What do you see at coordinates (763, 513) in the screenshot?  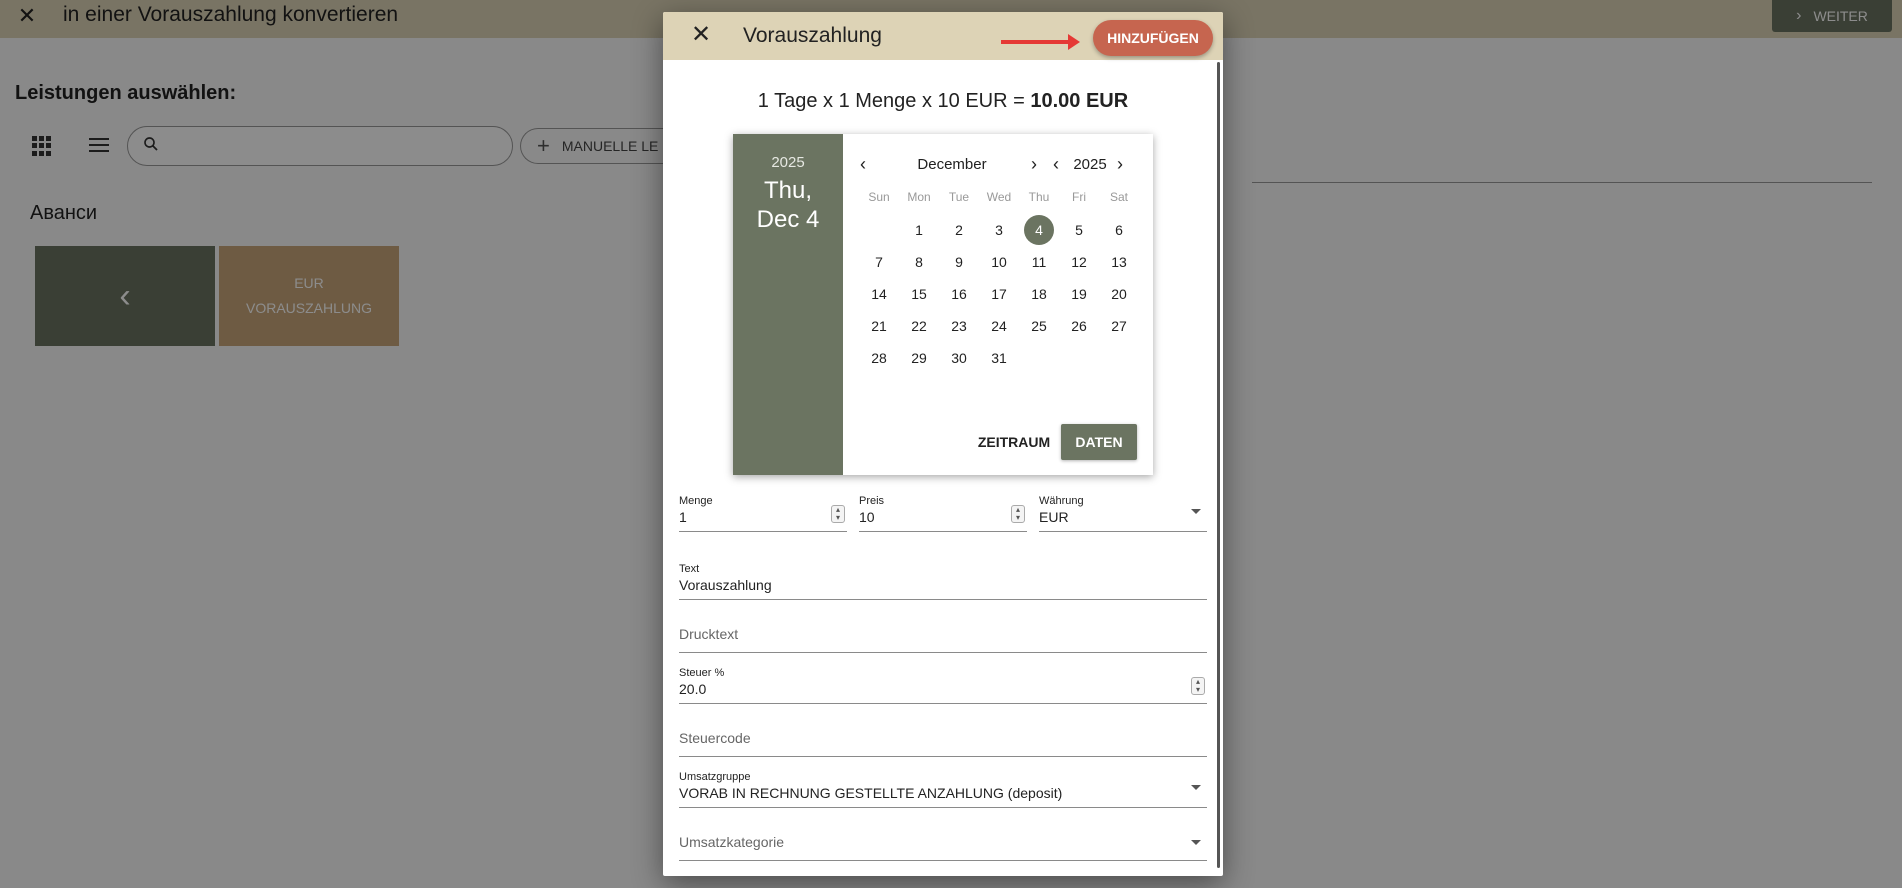 I see `menge-field: Menge 1 ▴ ▾` at bounding box center [763, 513].